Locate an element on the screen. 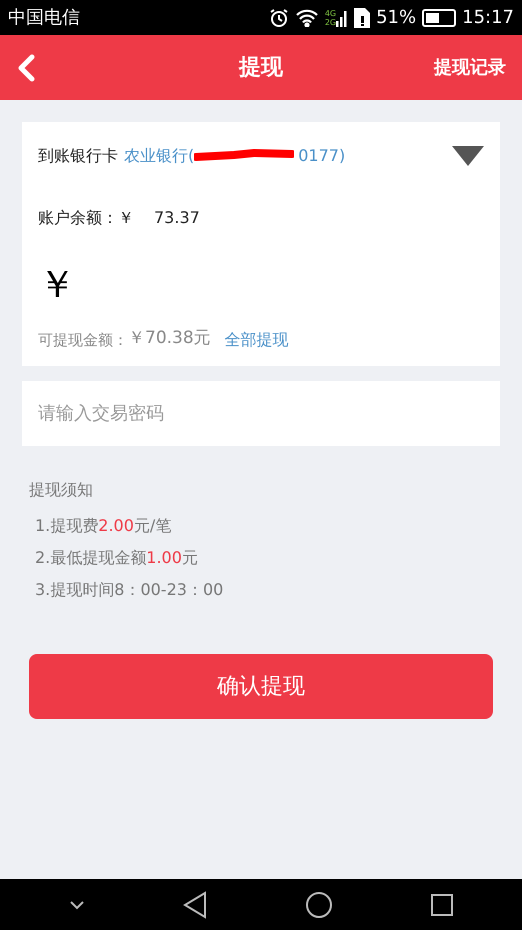  home-icon is located at coordinates (318, 904).